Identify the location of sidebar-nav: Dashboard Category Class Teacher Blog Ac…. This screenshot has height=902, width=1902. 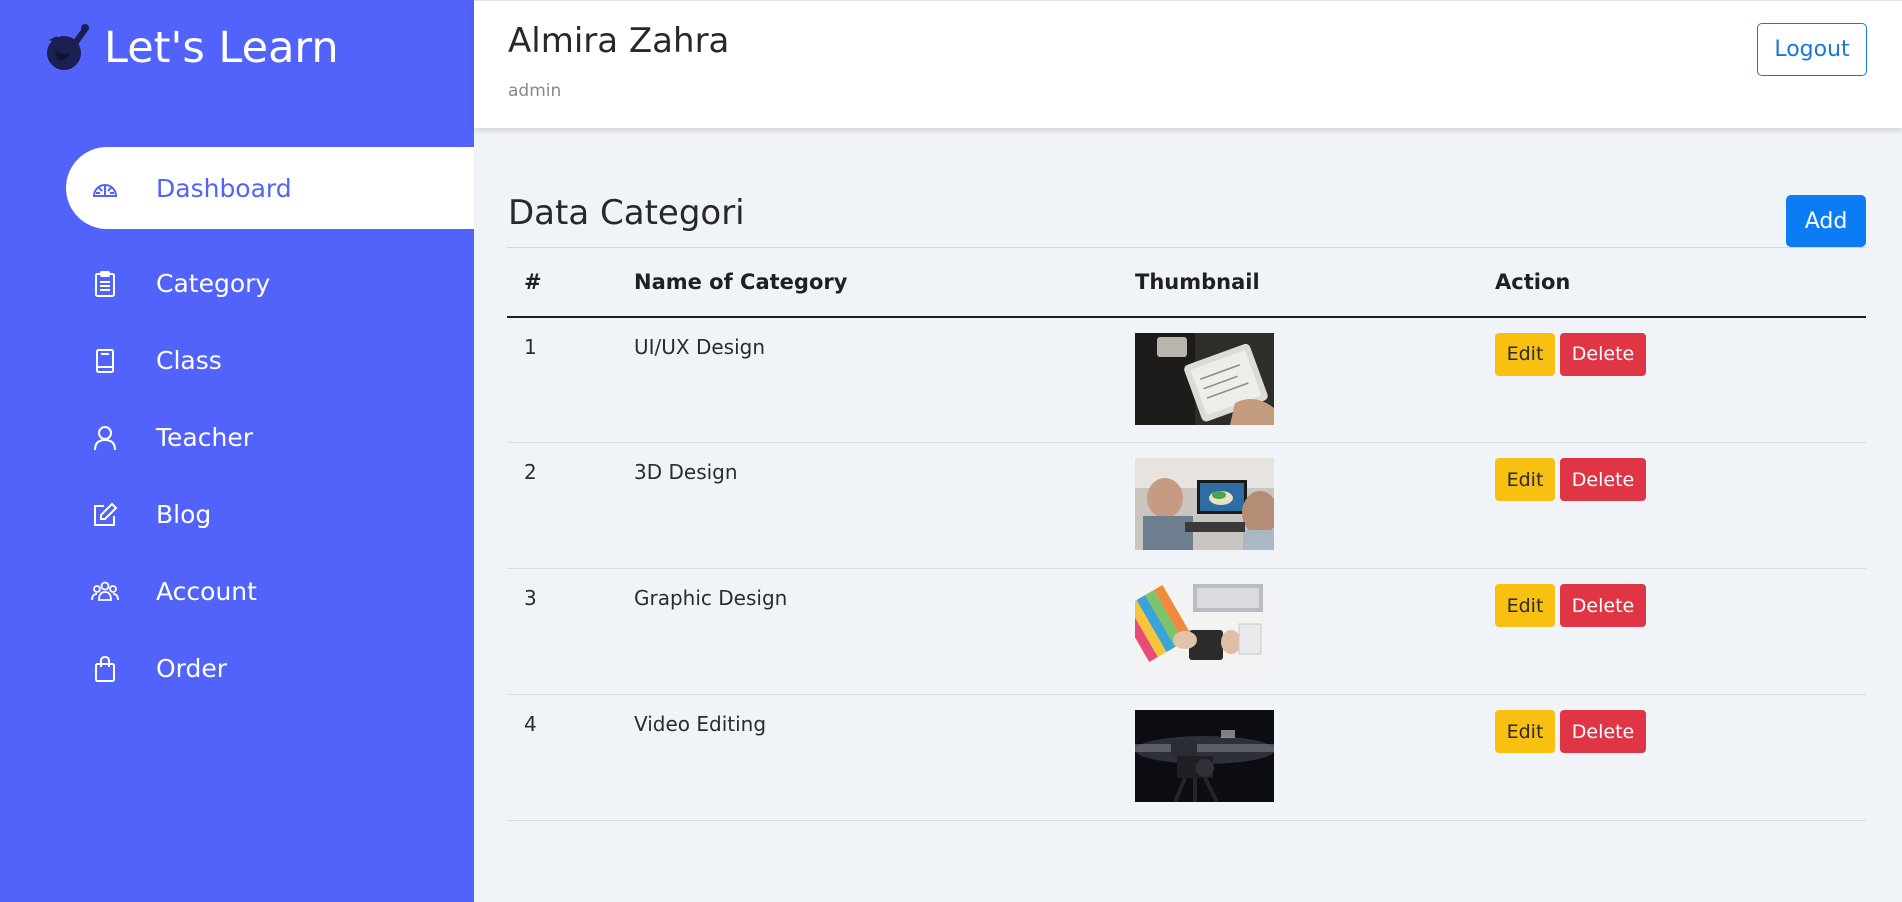
(270, 427).